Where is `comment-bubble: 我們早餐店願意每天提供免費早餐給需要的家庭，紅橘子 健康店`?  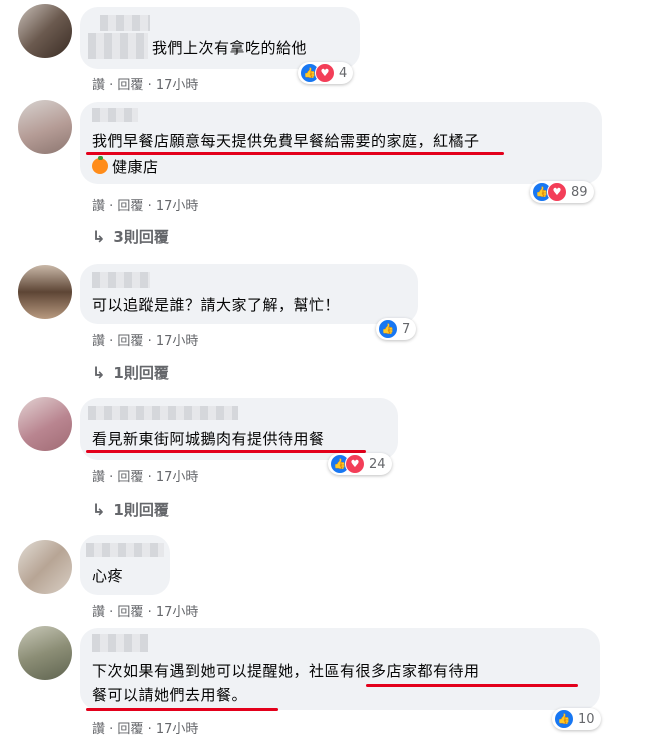 comment-bubble: 我們早餐店願意每天提供免費早餐給需要的家庭，紅橘子 健康店 is located at coordinates (341, 143).